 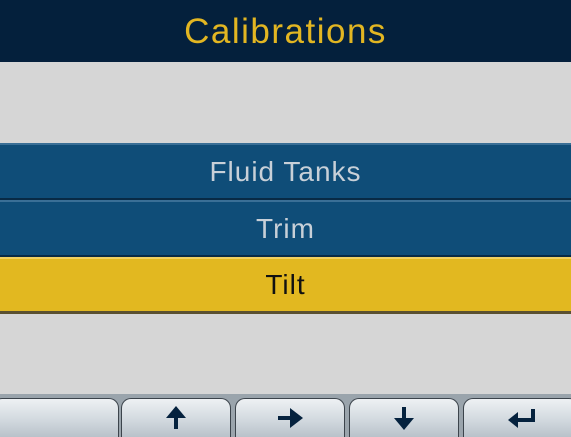 I want to click on menu-item-label: Tilt, so click(x=285, y=284).